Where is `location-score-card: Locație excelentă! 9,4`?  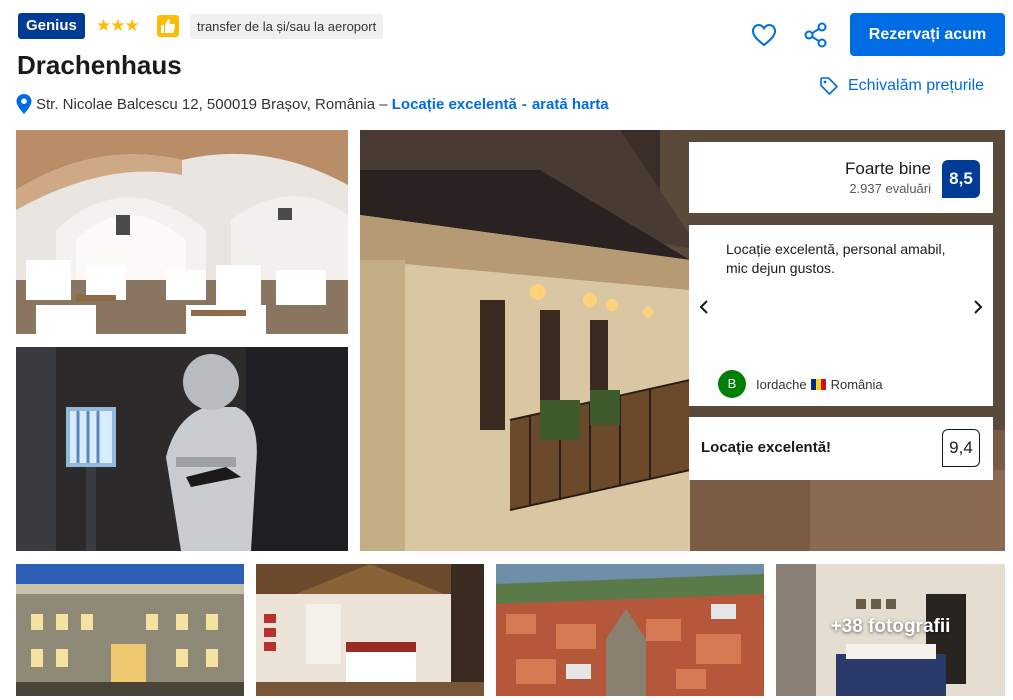
location-score-card: Locație excelentă! 9,4 is located at coordinates (841, 448).